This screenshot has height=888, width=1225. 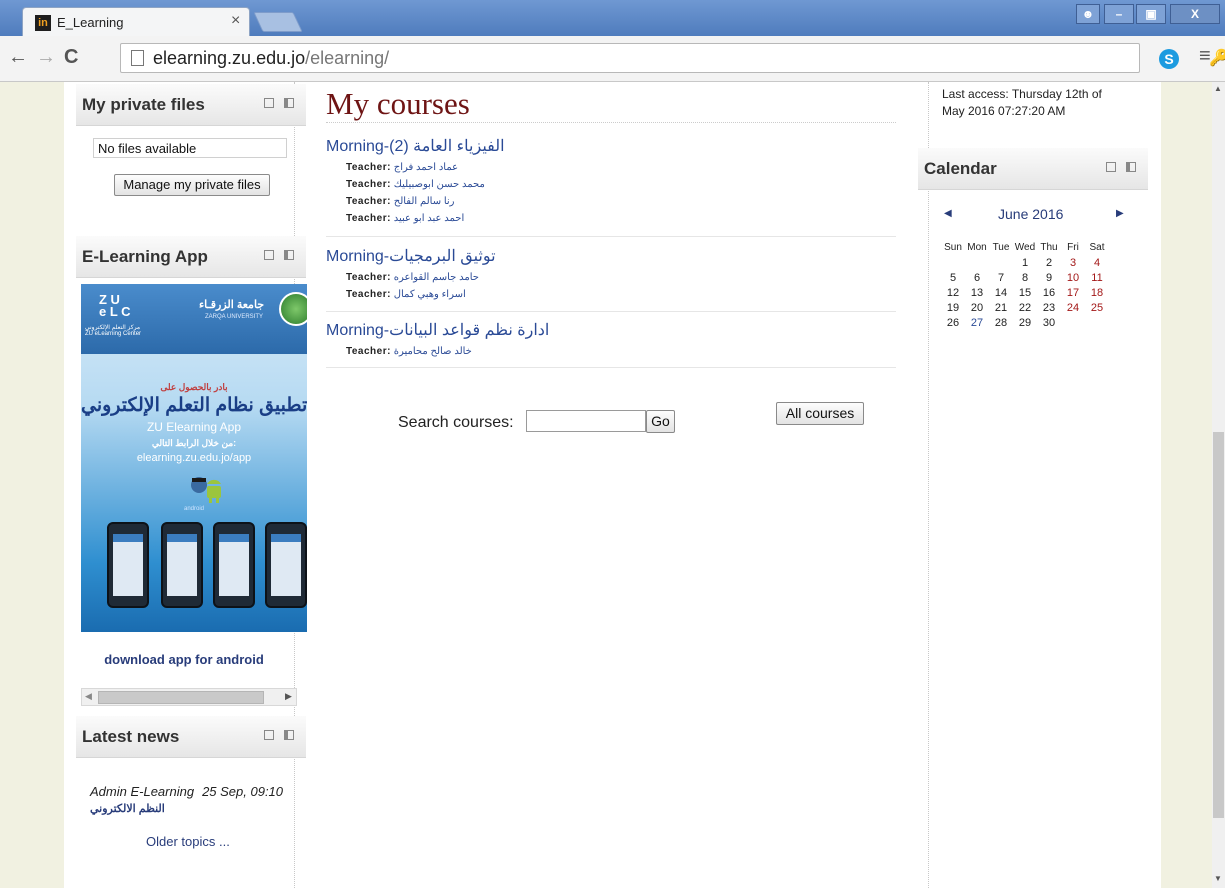 I want to click on banner-app-name: ZU Elearning App, so click(x=194, y=427).